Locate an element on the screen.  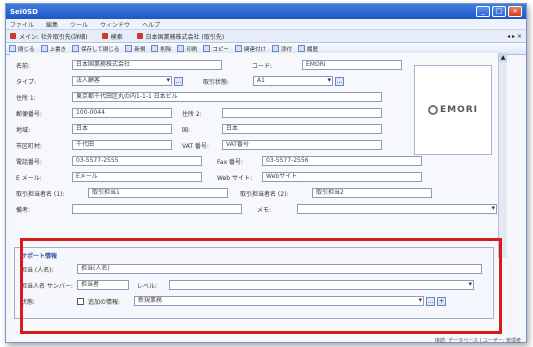
contact1-field: 取引担当1 is located at coordinates (158, 193).